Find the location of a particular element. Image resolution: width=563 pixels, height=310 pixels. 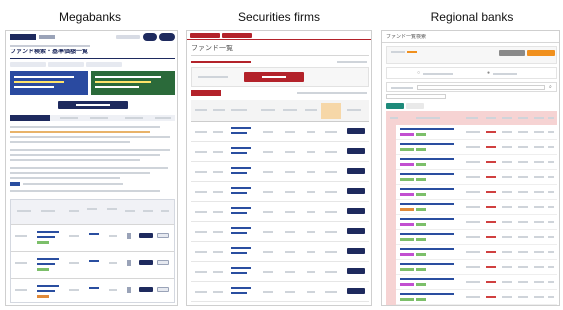

category-strip is located at coordinates (92, 118).